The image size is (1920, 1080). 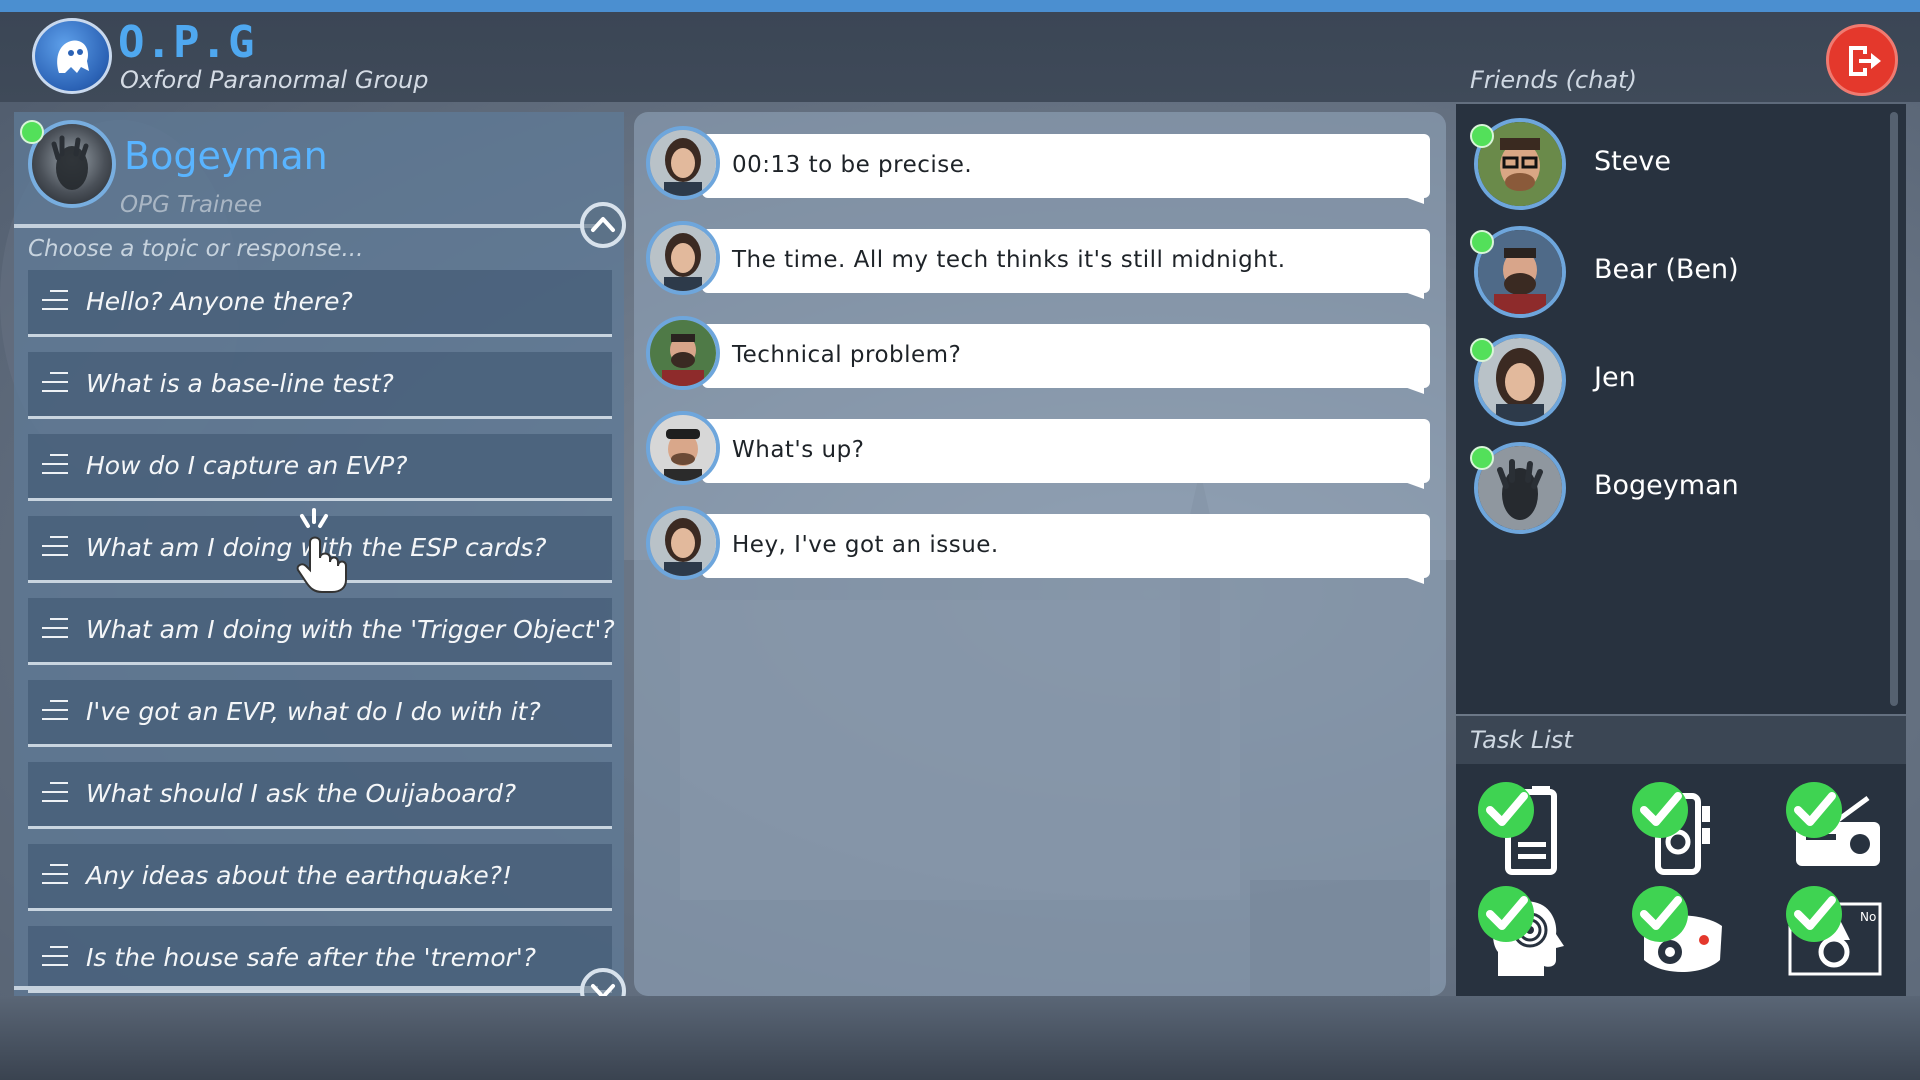 I want to click on hand-cursor-icon, so click(x=321, y=550).